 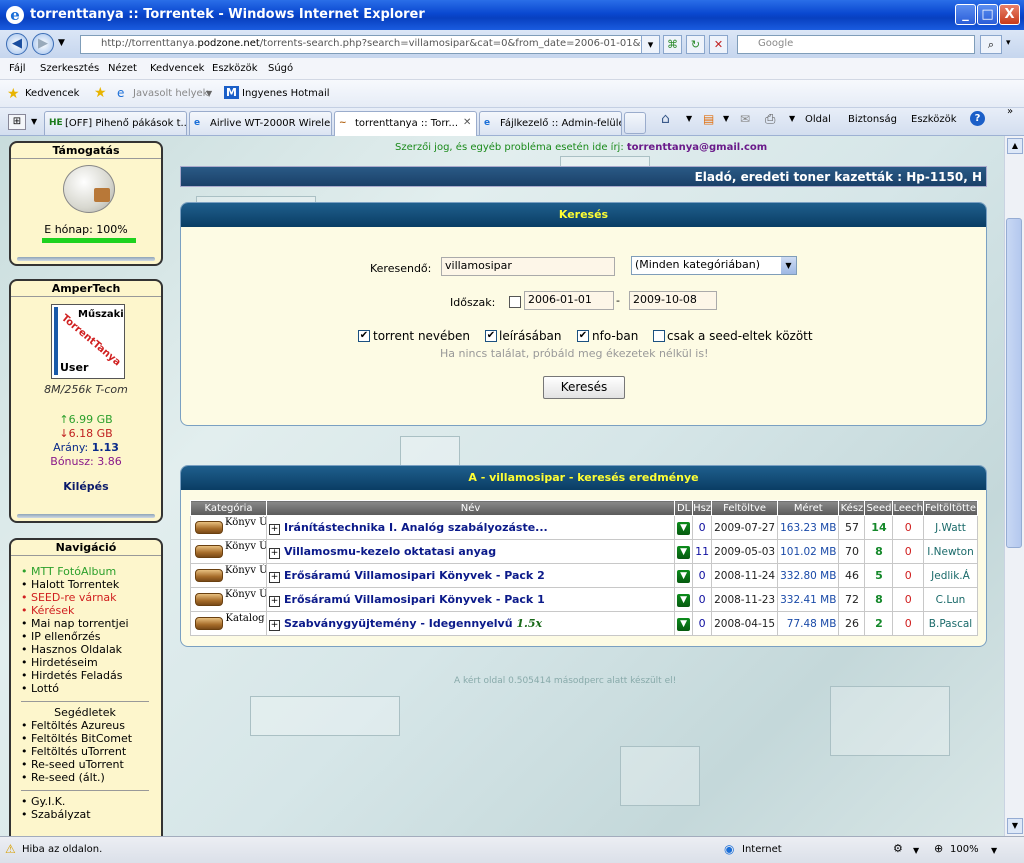 I want to click on row-seed: 5, so click(x=879, y=575).